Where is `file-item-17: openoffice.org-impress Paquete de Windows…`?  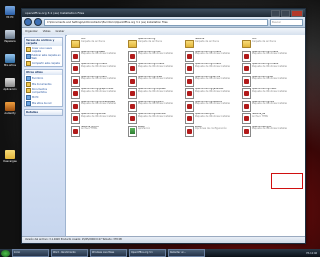 file-item-17: openoffice.org-impress Paquete de Windows… is located at coordinates (155, 93).